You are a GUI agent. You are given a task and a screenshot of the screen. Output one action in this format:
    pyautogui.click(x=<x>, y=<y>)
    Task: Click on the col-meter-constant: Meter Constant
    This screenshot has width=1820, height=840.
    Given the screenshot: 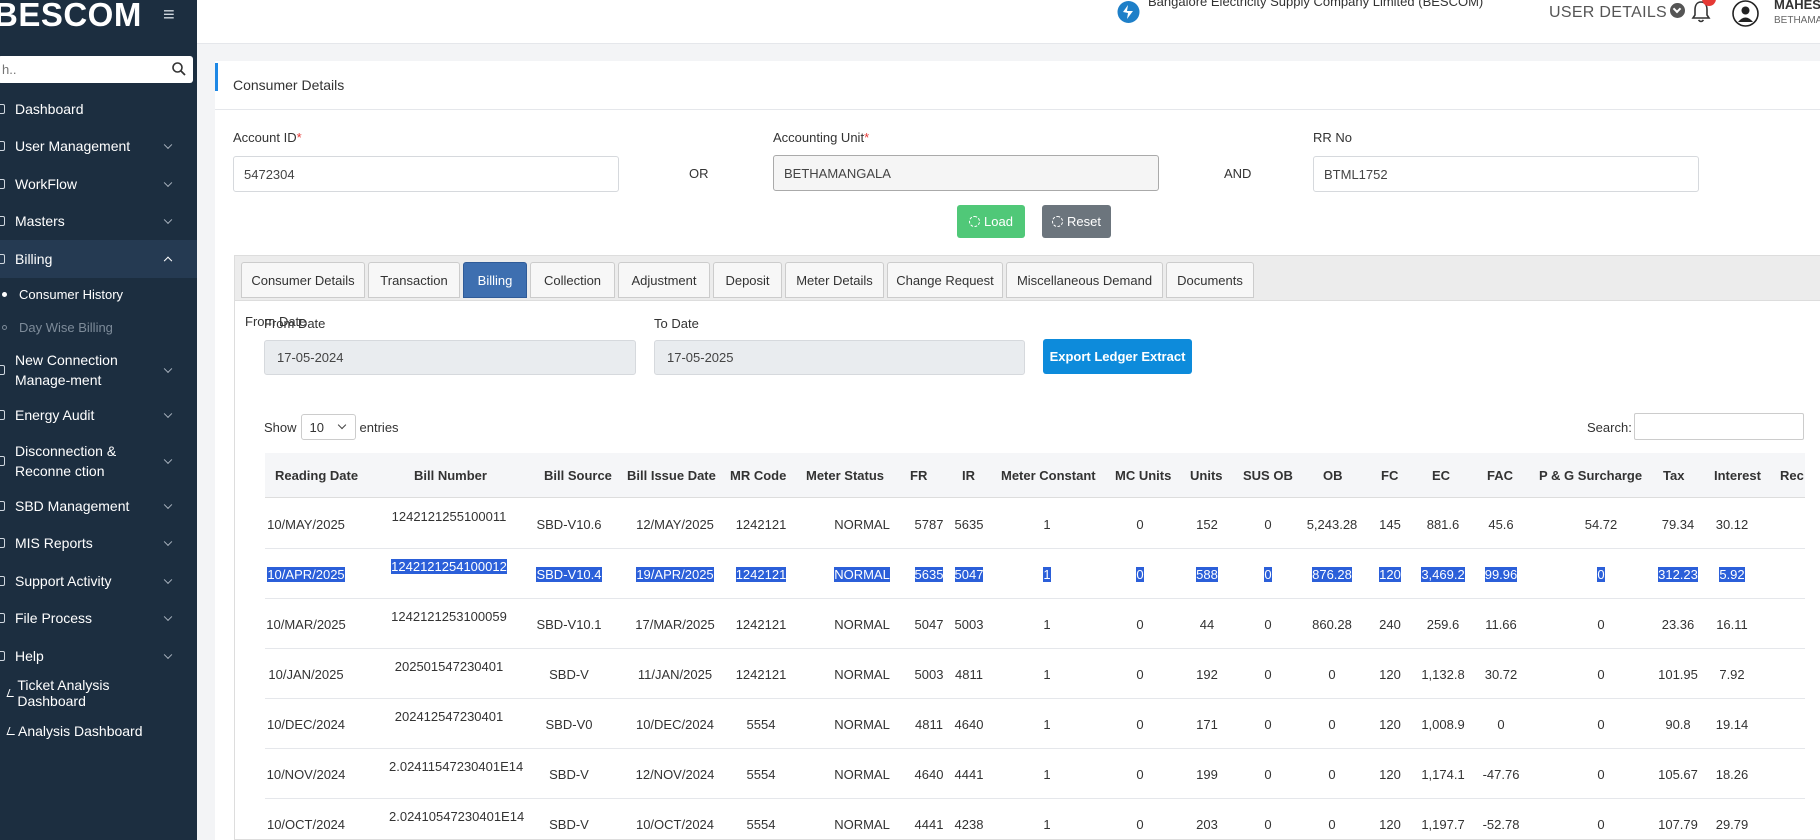 What is the action you would take?
    pyautogui.click(x=1048, y=475)
    